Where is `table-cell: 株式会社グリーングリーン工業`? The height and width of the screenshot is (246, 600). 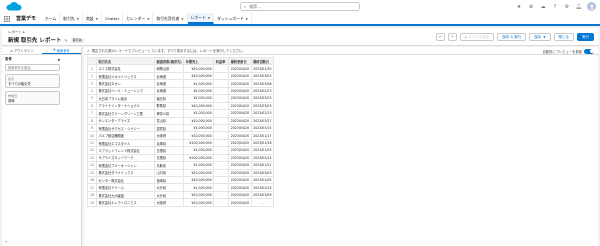 table-cell: 株式会社グリーングリーン工業 is located at coordinates (125, 113).